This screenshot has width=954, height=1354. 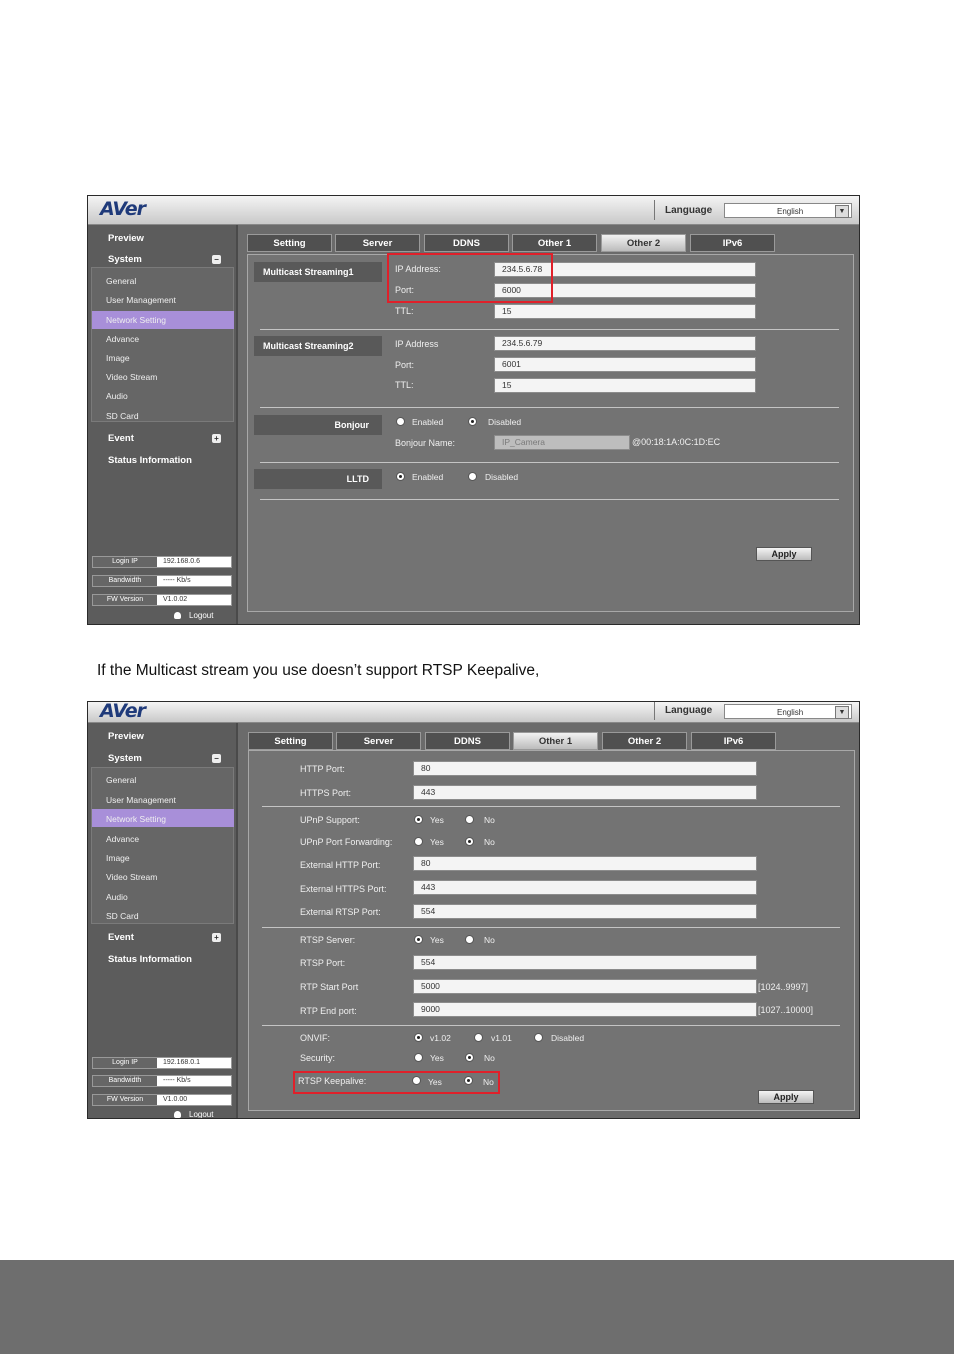 What do you see at coordinates (175, 599) in the screenshot?
I see `fw-version-value: V1.0.02` at bounding box center [175, 599].